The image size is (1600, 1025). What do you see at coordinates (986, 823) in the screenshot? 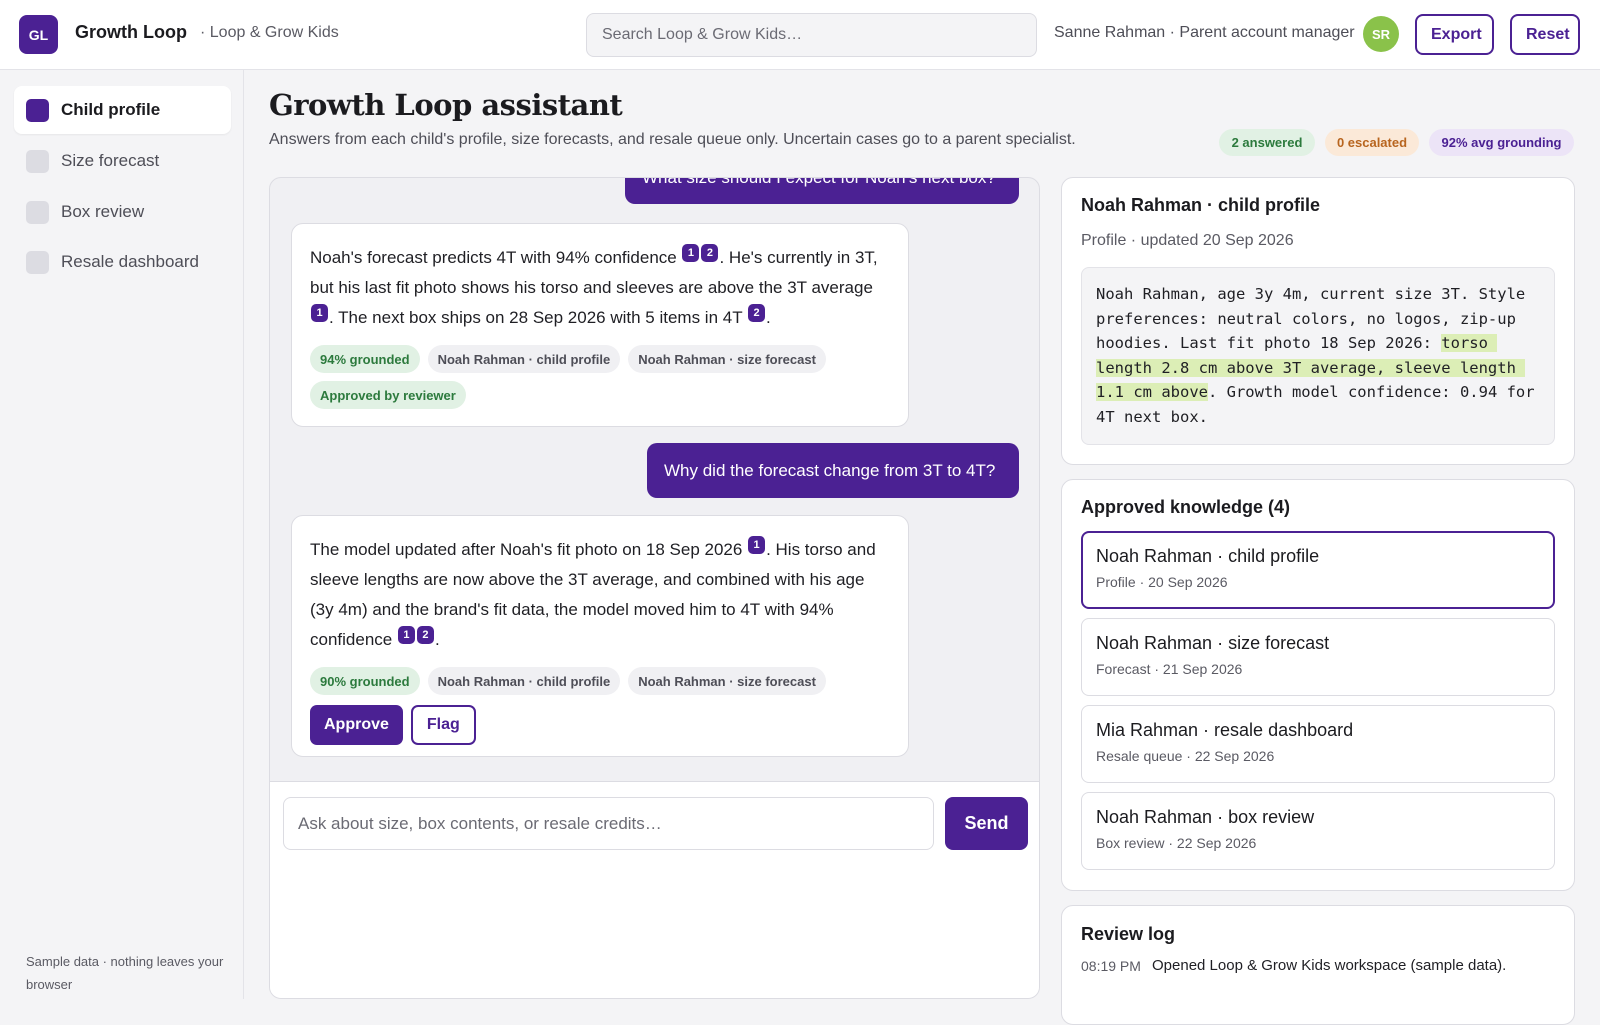
I see `send-button: Send` at bounding box center [986, 823].